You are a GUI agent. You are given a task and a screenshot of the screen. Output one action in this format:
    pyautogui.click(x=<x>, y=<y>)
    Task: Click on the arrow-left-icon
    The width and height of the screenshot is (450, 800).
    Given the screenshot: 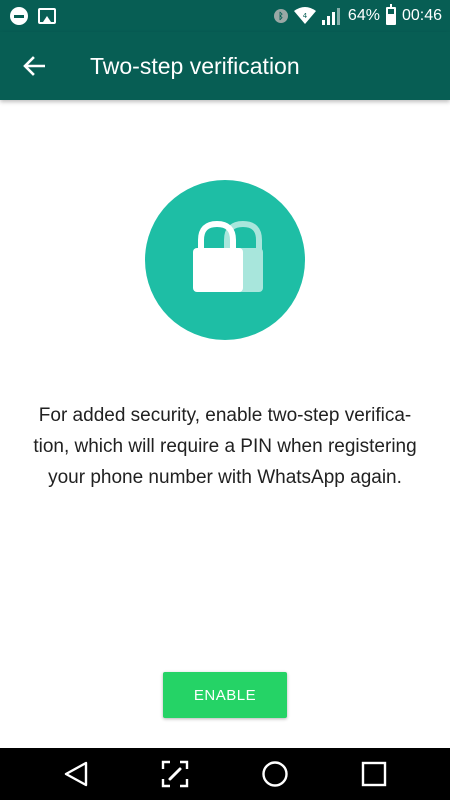 What is the action you would take?
    pyautogui.click(x=34, y=66)
    